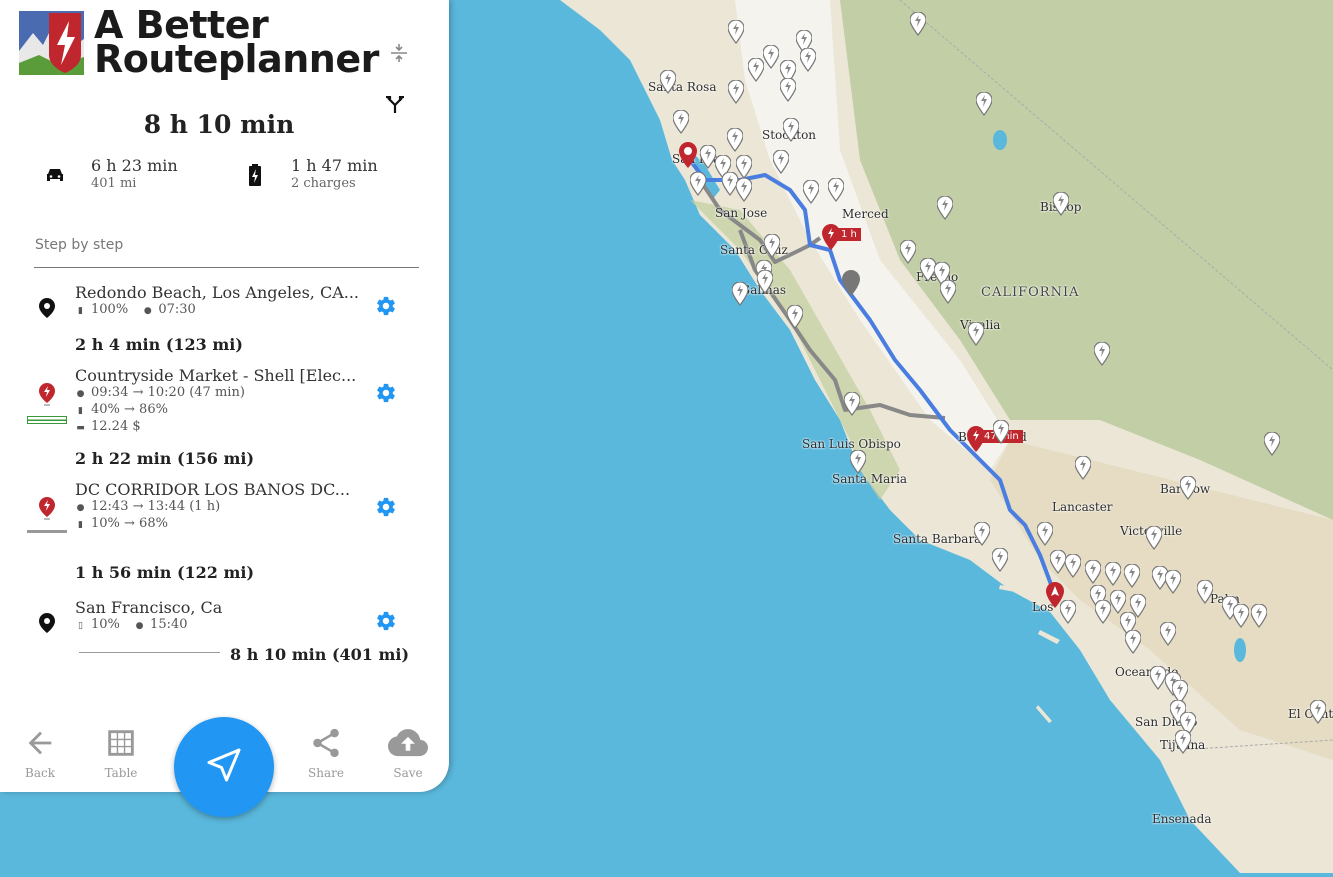 Image resolution: width=1333 pixels, height=877 pixels. What do you see at coordinates (408, 743) in the screenshot?
I see `cloud-upload-icon` at bounding box center [408, 743].